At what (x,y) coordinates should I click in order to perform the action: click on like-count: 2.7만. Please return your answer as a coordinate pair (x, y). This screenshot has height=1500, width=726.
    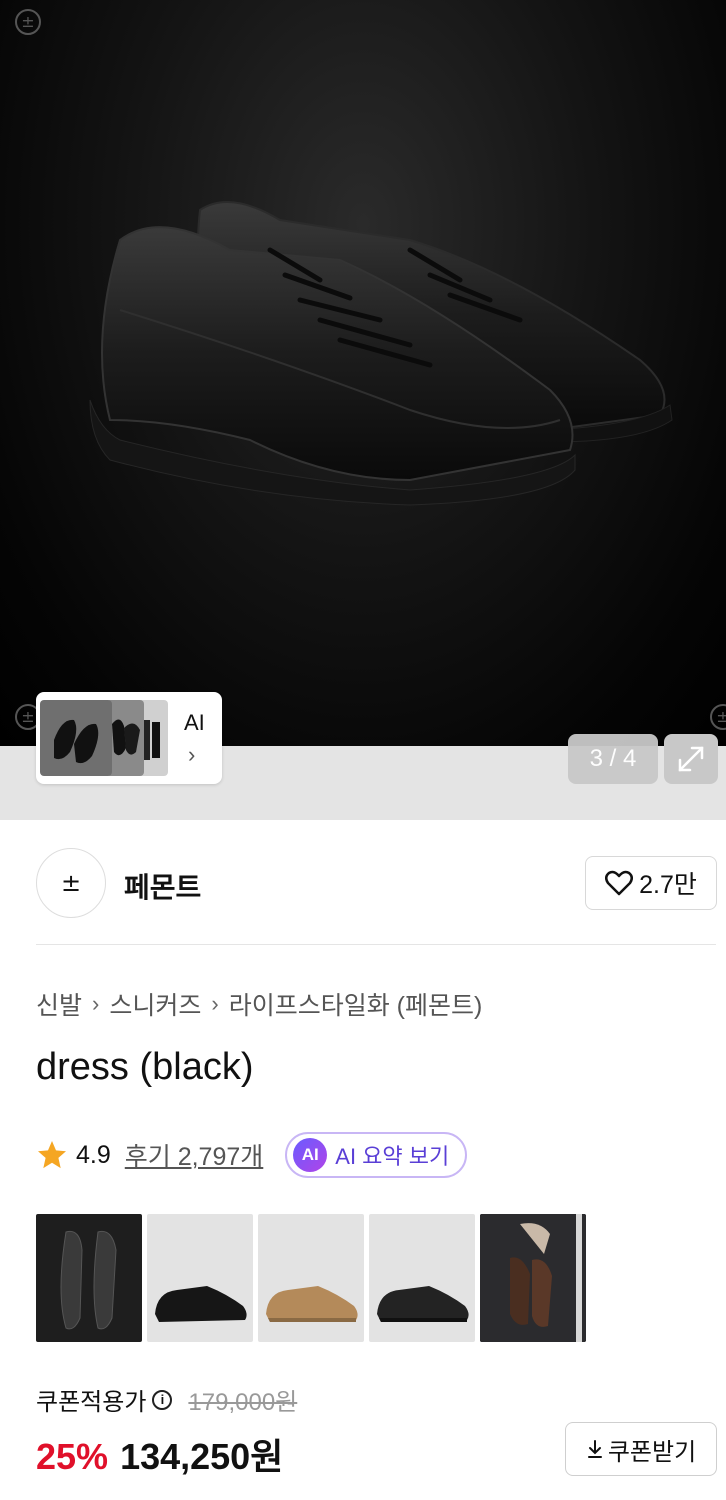
    Looking at the image, I should click on (668, 885).